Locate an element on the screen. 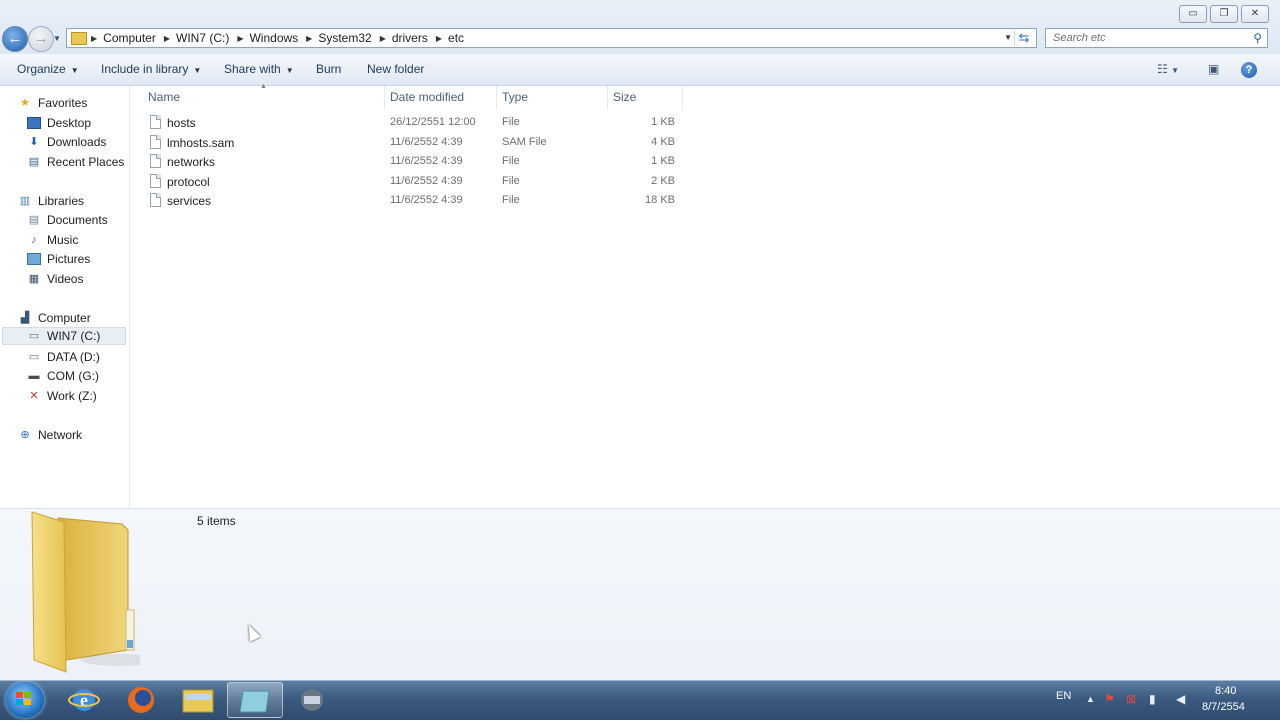 The width and height of the screenshot is (1280, 722). action-center-icon: ⚑ is located at coordinates (1109, 699).